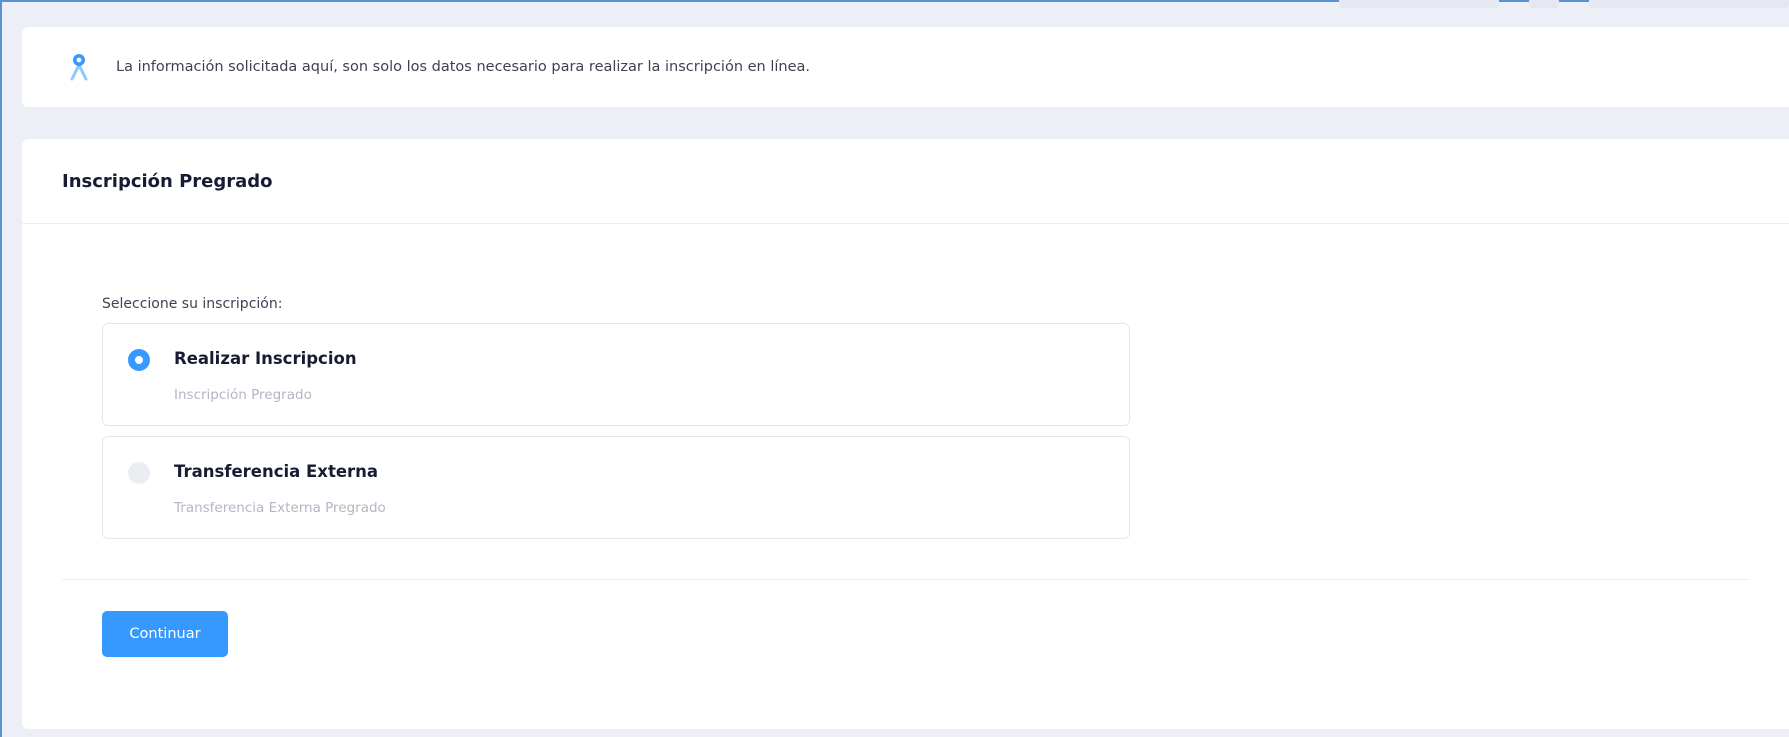 The height and width of the screenshot is (737, 1789). I want to click on selection-prompt: Seleccione su inscripción:, so click(192, 304).